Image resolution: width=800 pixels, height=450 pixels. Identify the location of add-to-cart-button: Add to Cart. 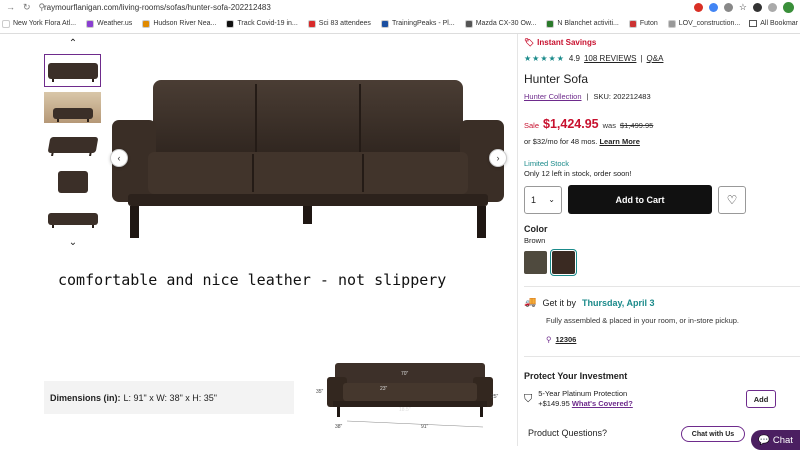
(640, 199).